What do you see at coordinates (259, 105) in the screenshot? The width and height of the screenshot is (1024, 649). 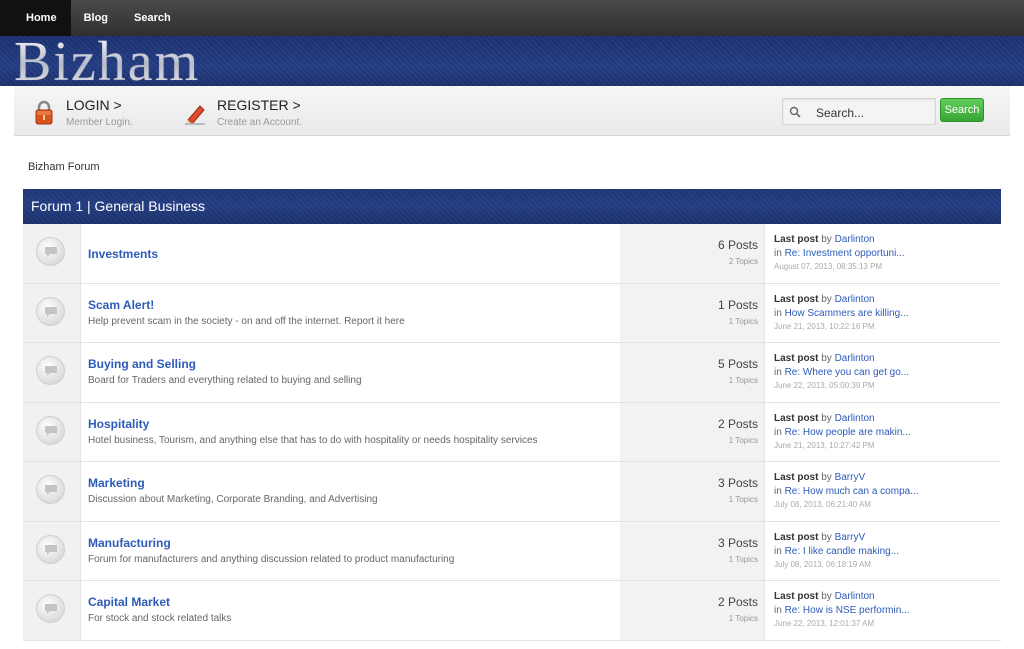 I see `register-link: REGISTER >` at bounding box center [259, 105].